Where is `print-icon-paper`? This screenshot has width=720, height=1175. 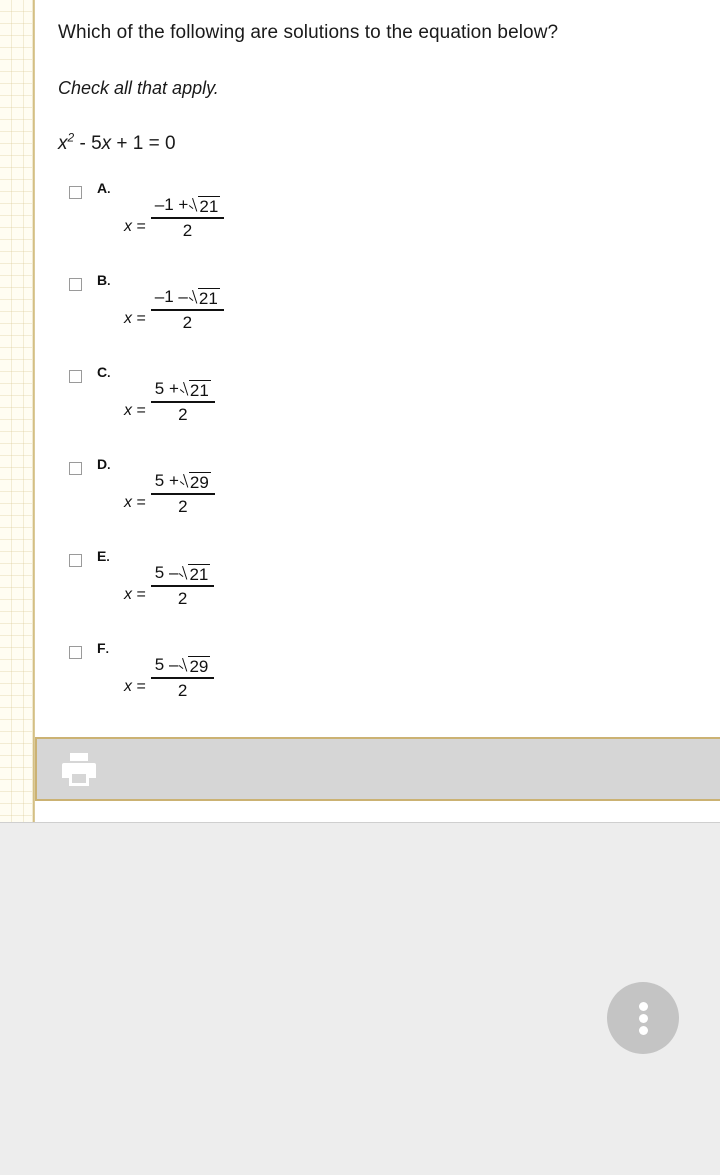 print-icon-paper is located at coordinates (79, 757).